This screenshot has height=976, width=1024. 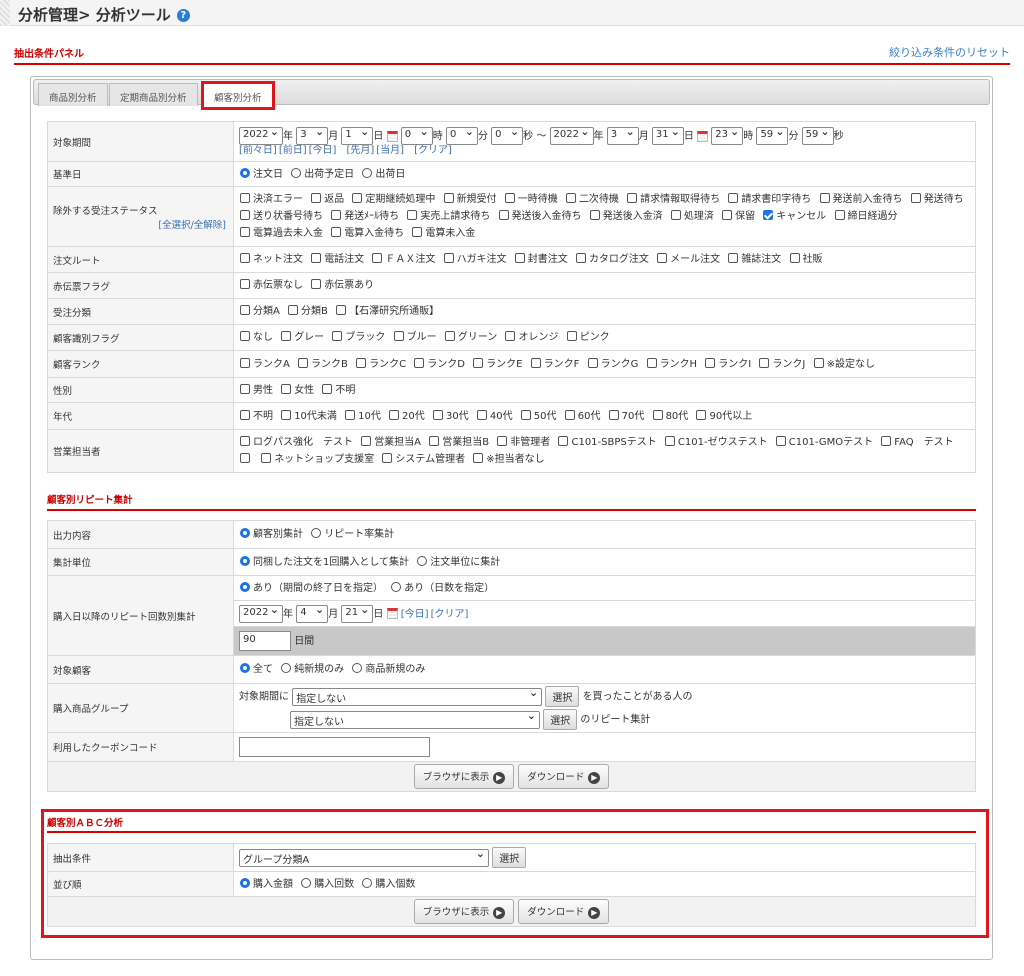 I want to click on checkbox-option: 【石澤研究所通販】, so click(x=387, y=311).